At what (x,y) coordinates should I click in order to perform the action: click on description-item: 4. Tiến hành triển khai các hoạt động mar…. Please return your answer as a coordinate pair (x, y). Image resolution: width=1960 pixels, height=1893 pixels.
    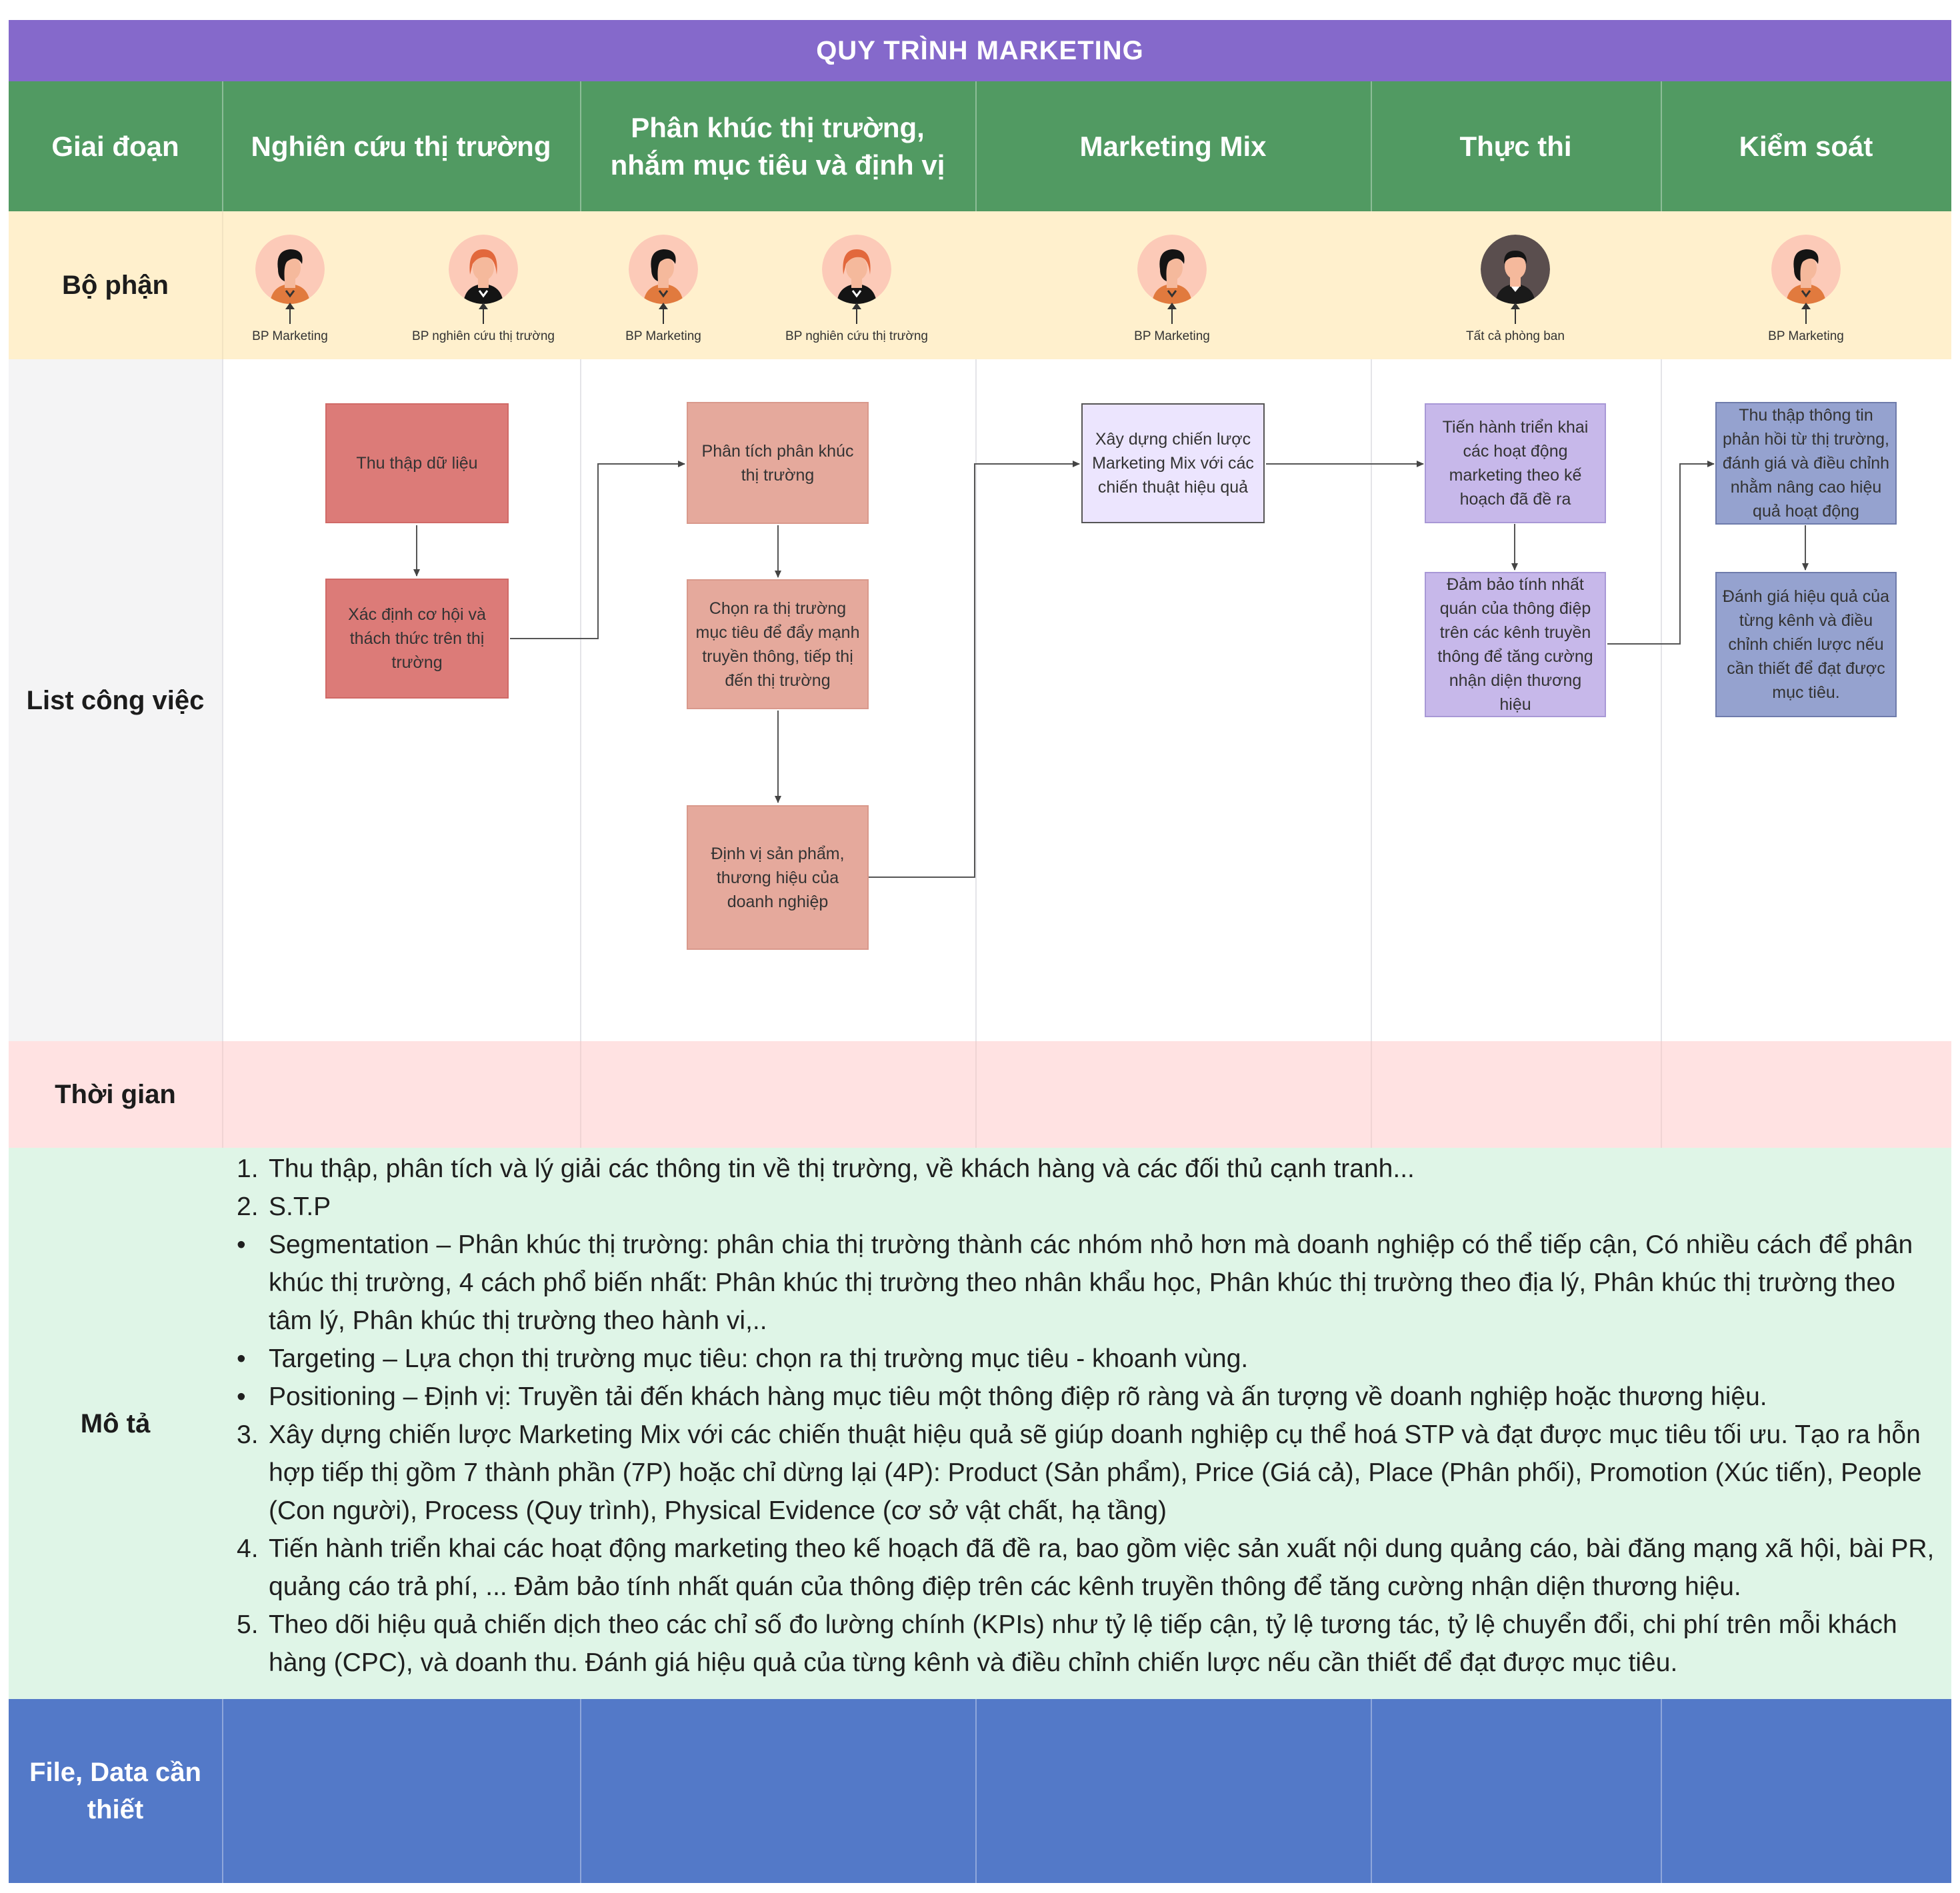
    Looking at the image, I should click on (1090, 1568).